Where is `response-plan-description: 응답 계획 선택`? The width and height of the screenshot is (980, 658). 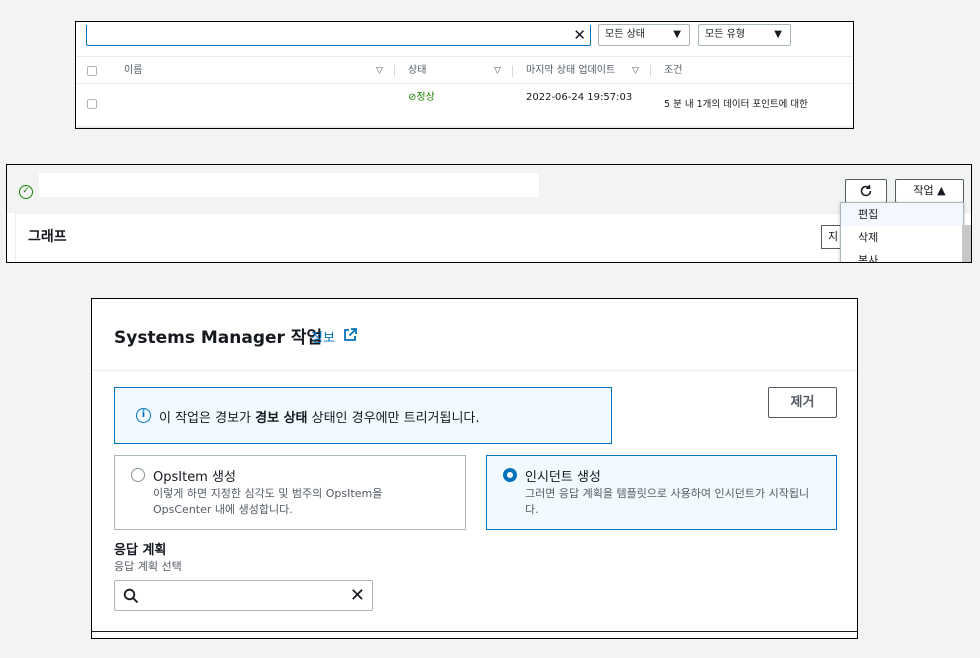 response-plan-description: 응답 계획 선택 is located at coordinates (148, 566).